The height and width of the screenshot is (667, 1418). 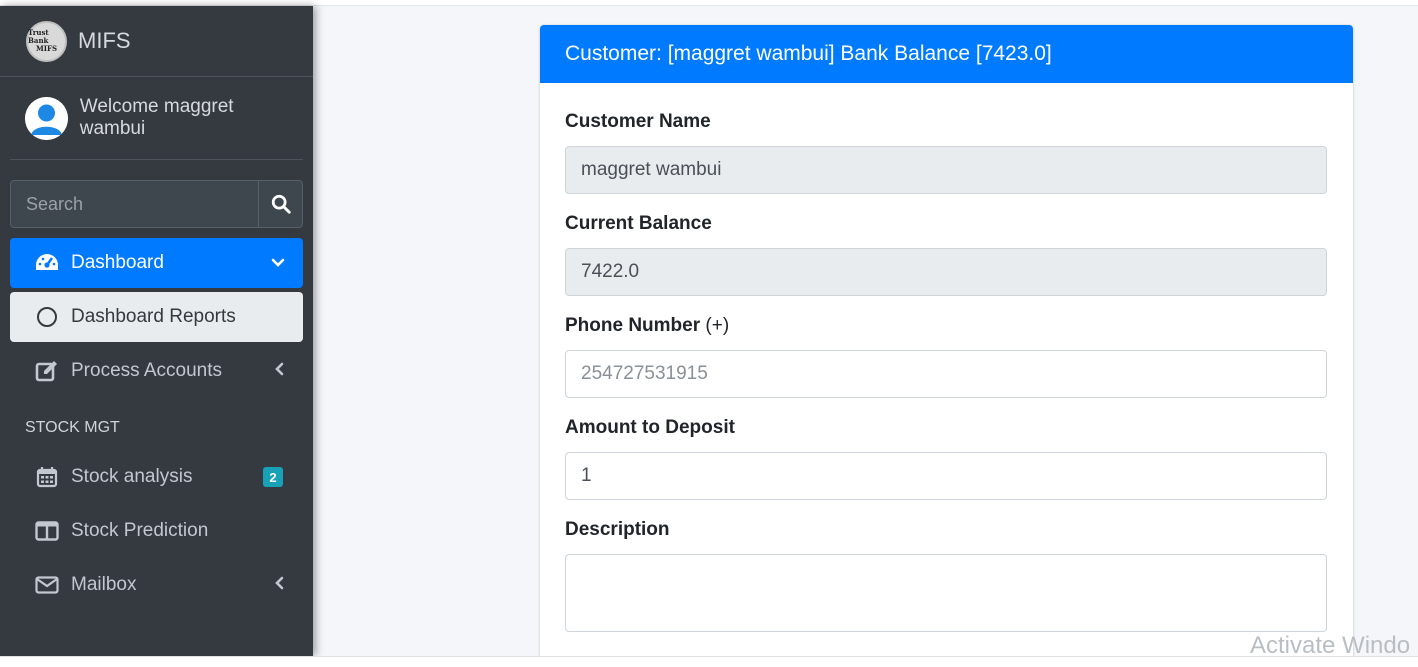 What do you see at coordinates (946, 272) in the screenshot?
I see `current-balance-field` at bounding box center [946, 272].